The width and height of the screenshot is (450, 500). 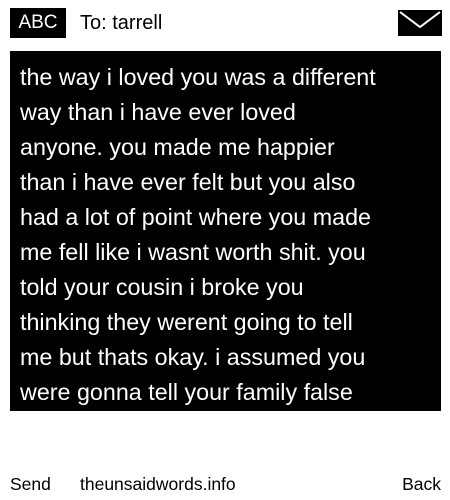 What do you see at coordinates (420, 23) in the screenshot?
I see `envelope-icon` at bounding box center [420, 23].